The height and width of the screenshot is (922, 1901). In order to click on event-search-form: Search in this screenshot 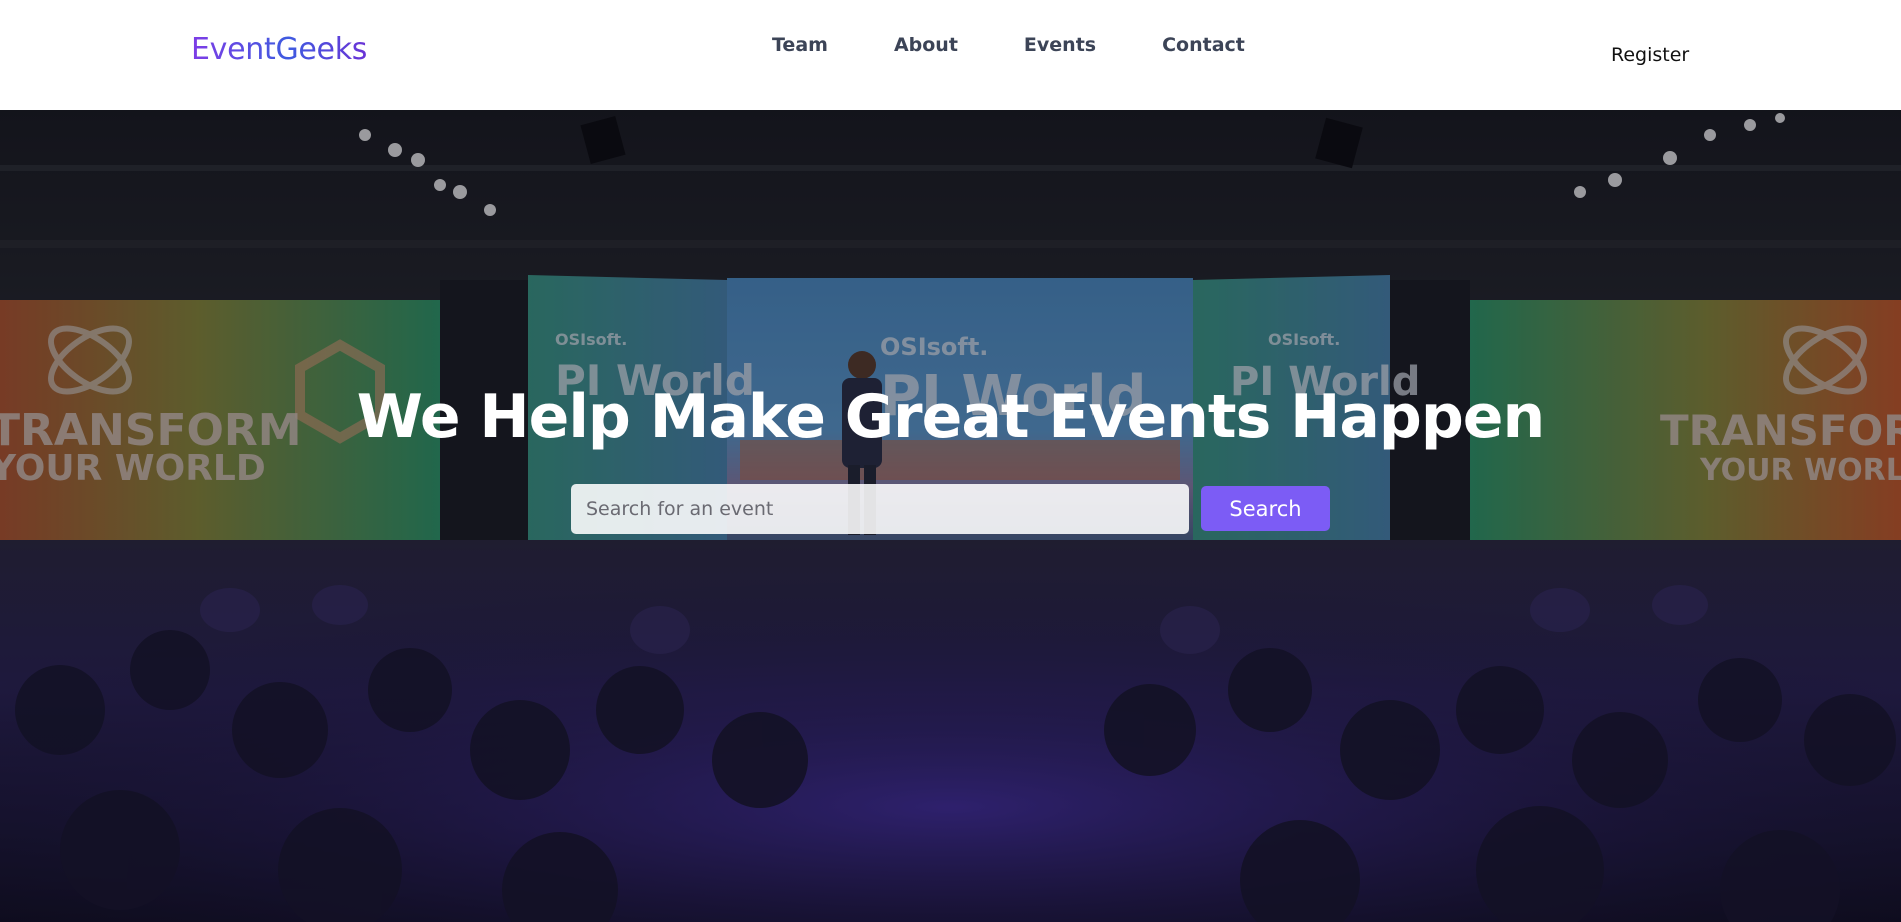, I will do `click(951, 509)`.